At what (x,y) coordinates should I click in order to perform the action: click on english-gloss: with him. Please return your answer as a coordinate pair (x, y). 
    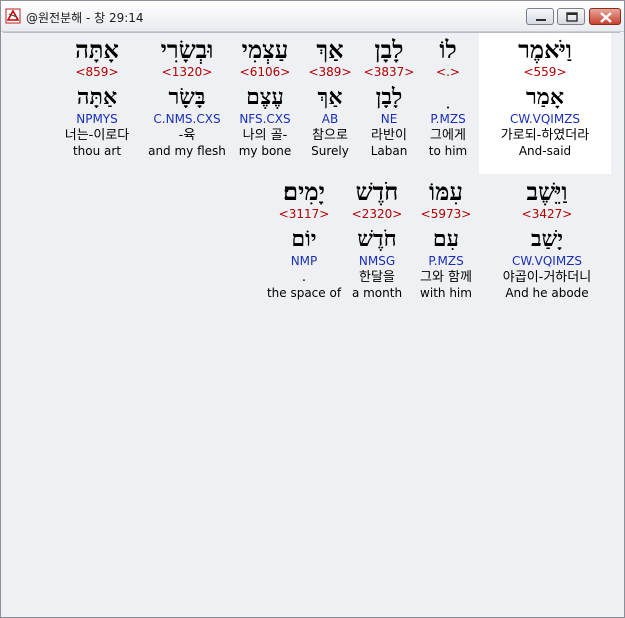
    Looking at the image, I should click on (446, 293).